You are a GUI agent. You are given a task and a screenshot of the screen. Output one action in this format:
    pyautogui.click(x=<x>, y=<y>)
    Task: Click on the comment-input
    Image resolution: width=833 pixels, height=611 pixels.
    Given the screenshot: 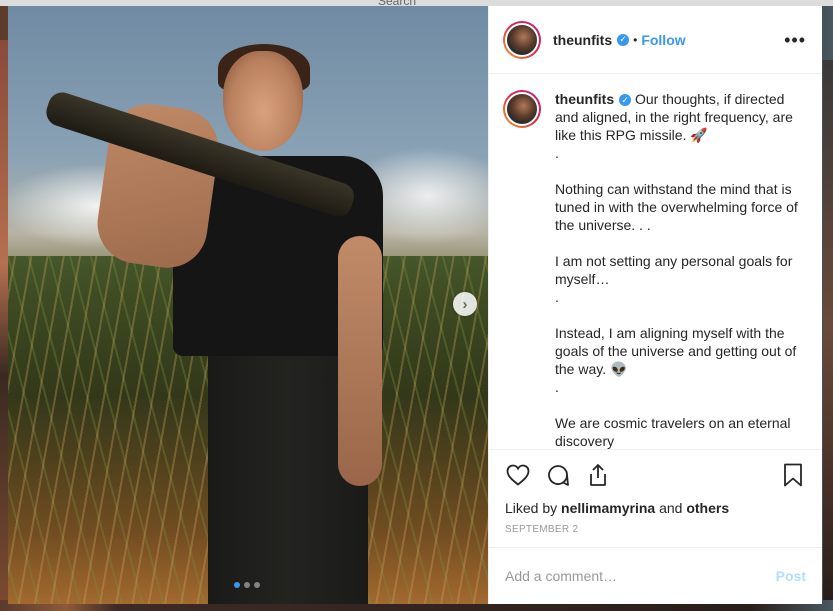 What is the action you would take?
    pyautogui.click(x=640, y=576)
    